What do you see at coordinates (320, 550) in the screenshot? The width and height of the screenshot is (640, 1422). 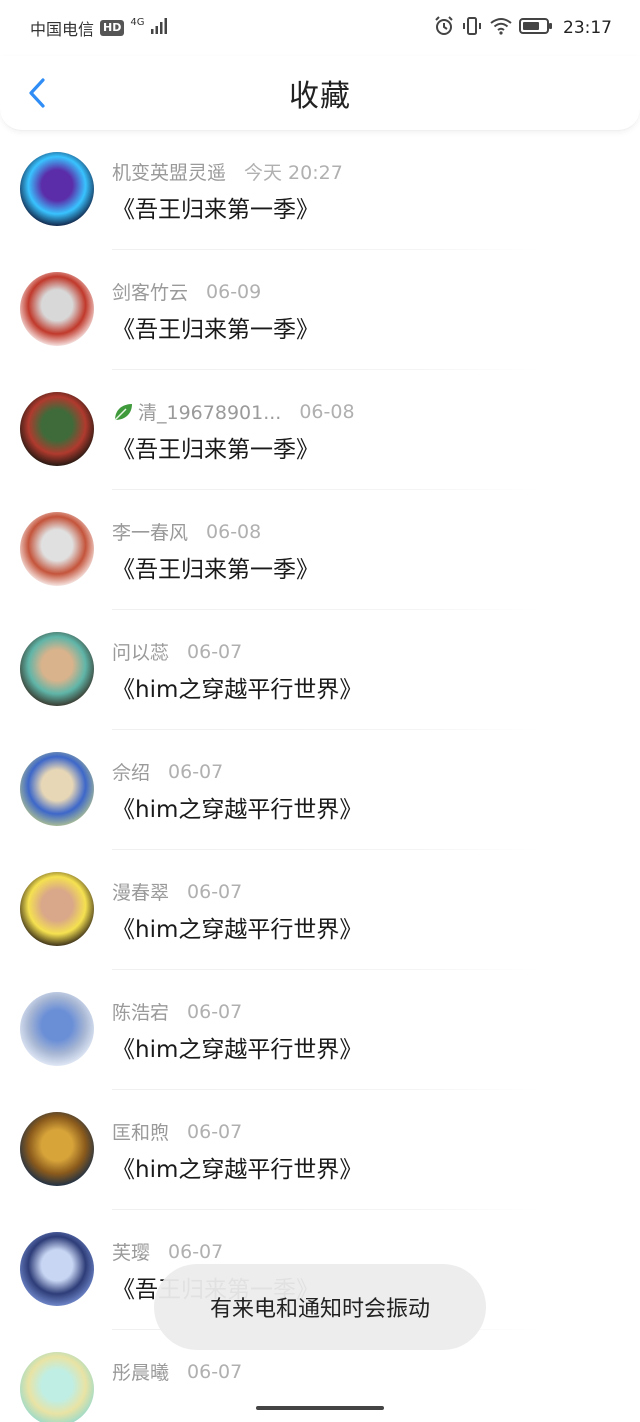 I see `list-item: 李一春风 06-08 《吾王归来第一季》` at bounding box center [320, 550].